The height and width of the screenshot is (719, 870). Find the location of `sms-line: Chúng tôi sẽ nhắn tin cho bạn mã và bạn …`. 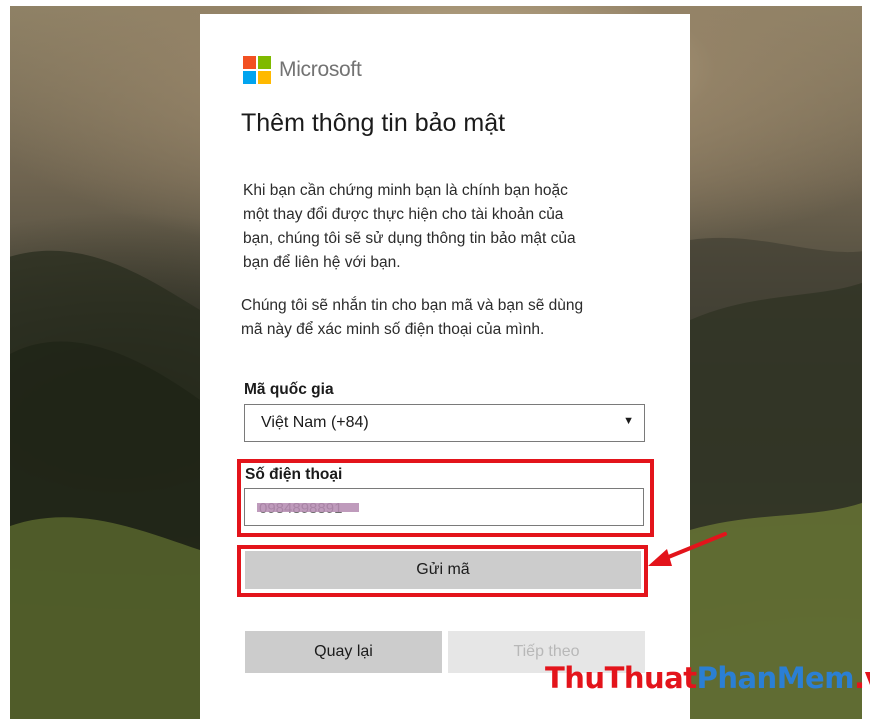

sms-line: Chúng tôi sẽ nhắn tin cho bạn mã và bạn … is located at coordinates (412, 305).